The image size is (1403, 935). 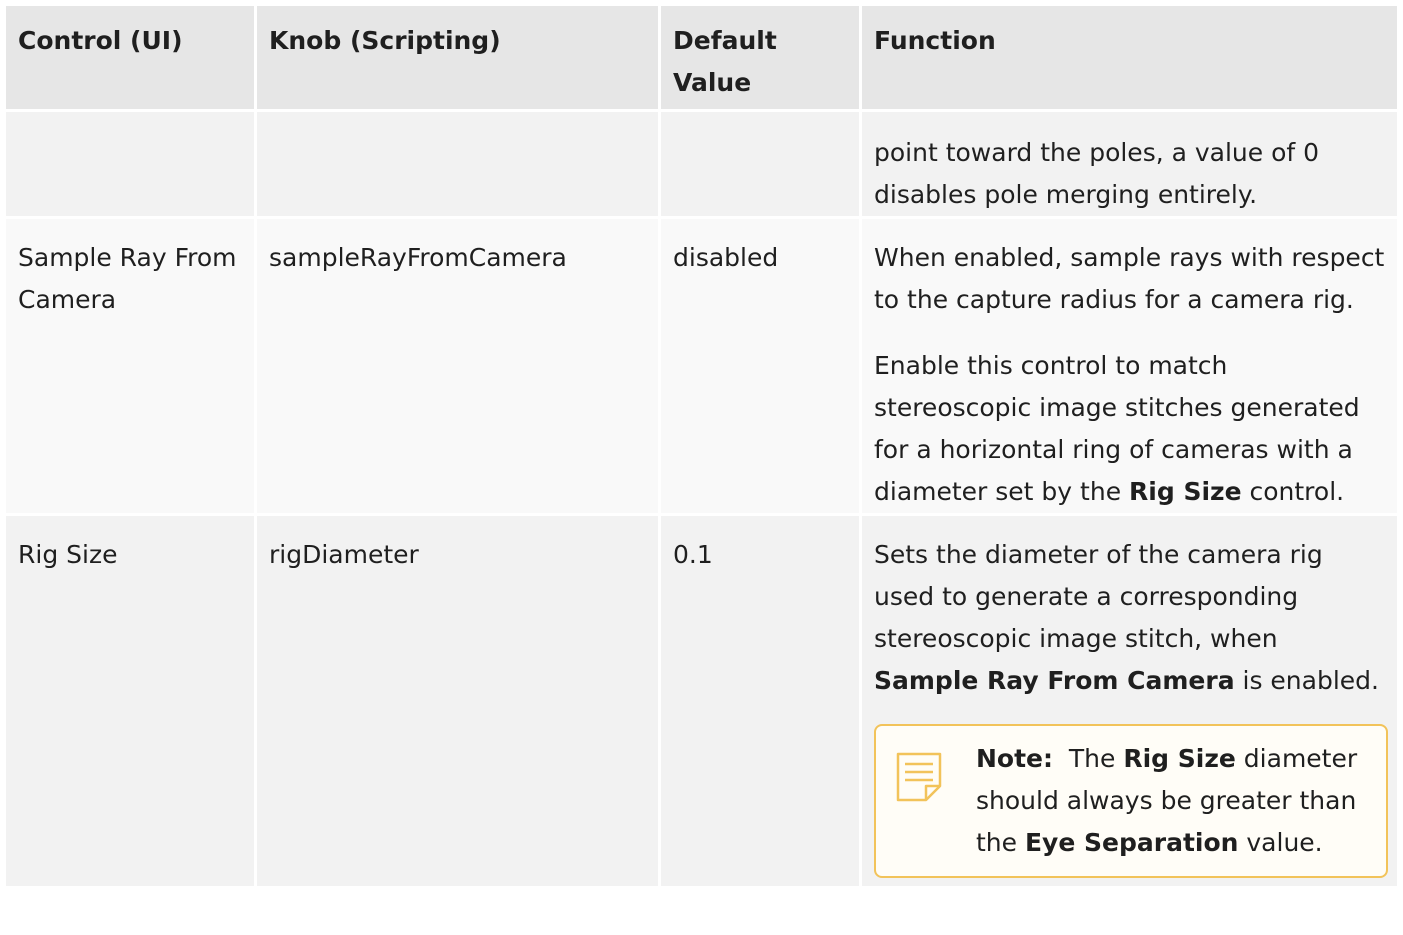 What do you see at coordinates (1088, 758) in the screenshot?
I see `text-span: The` at bounding box center [1088, 758].